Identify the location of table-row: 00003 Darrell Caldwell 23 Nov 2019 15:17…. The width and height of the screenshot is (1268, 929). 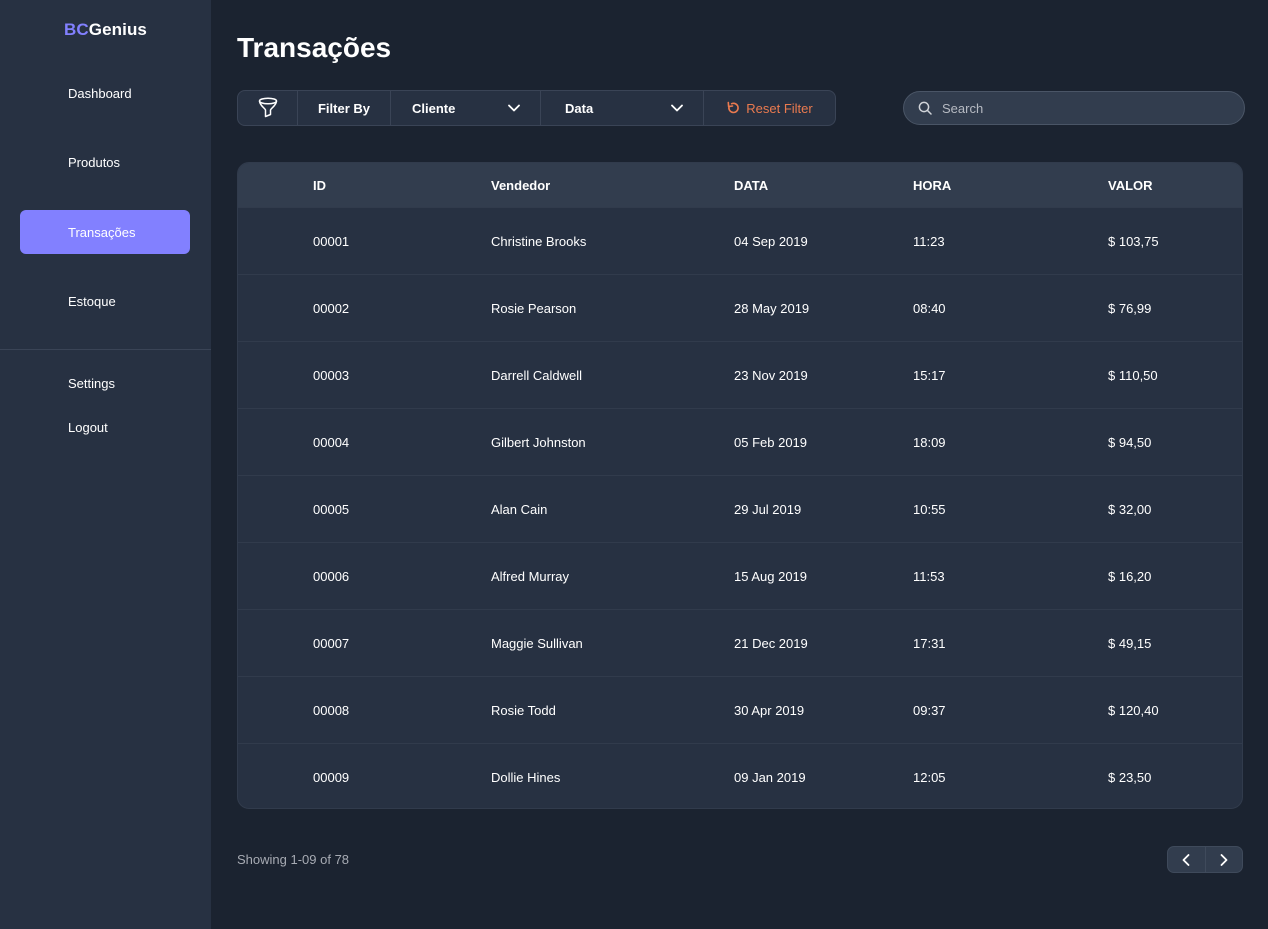
(740, 374).